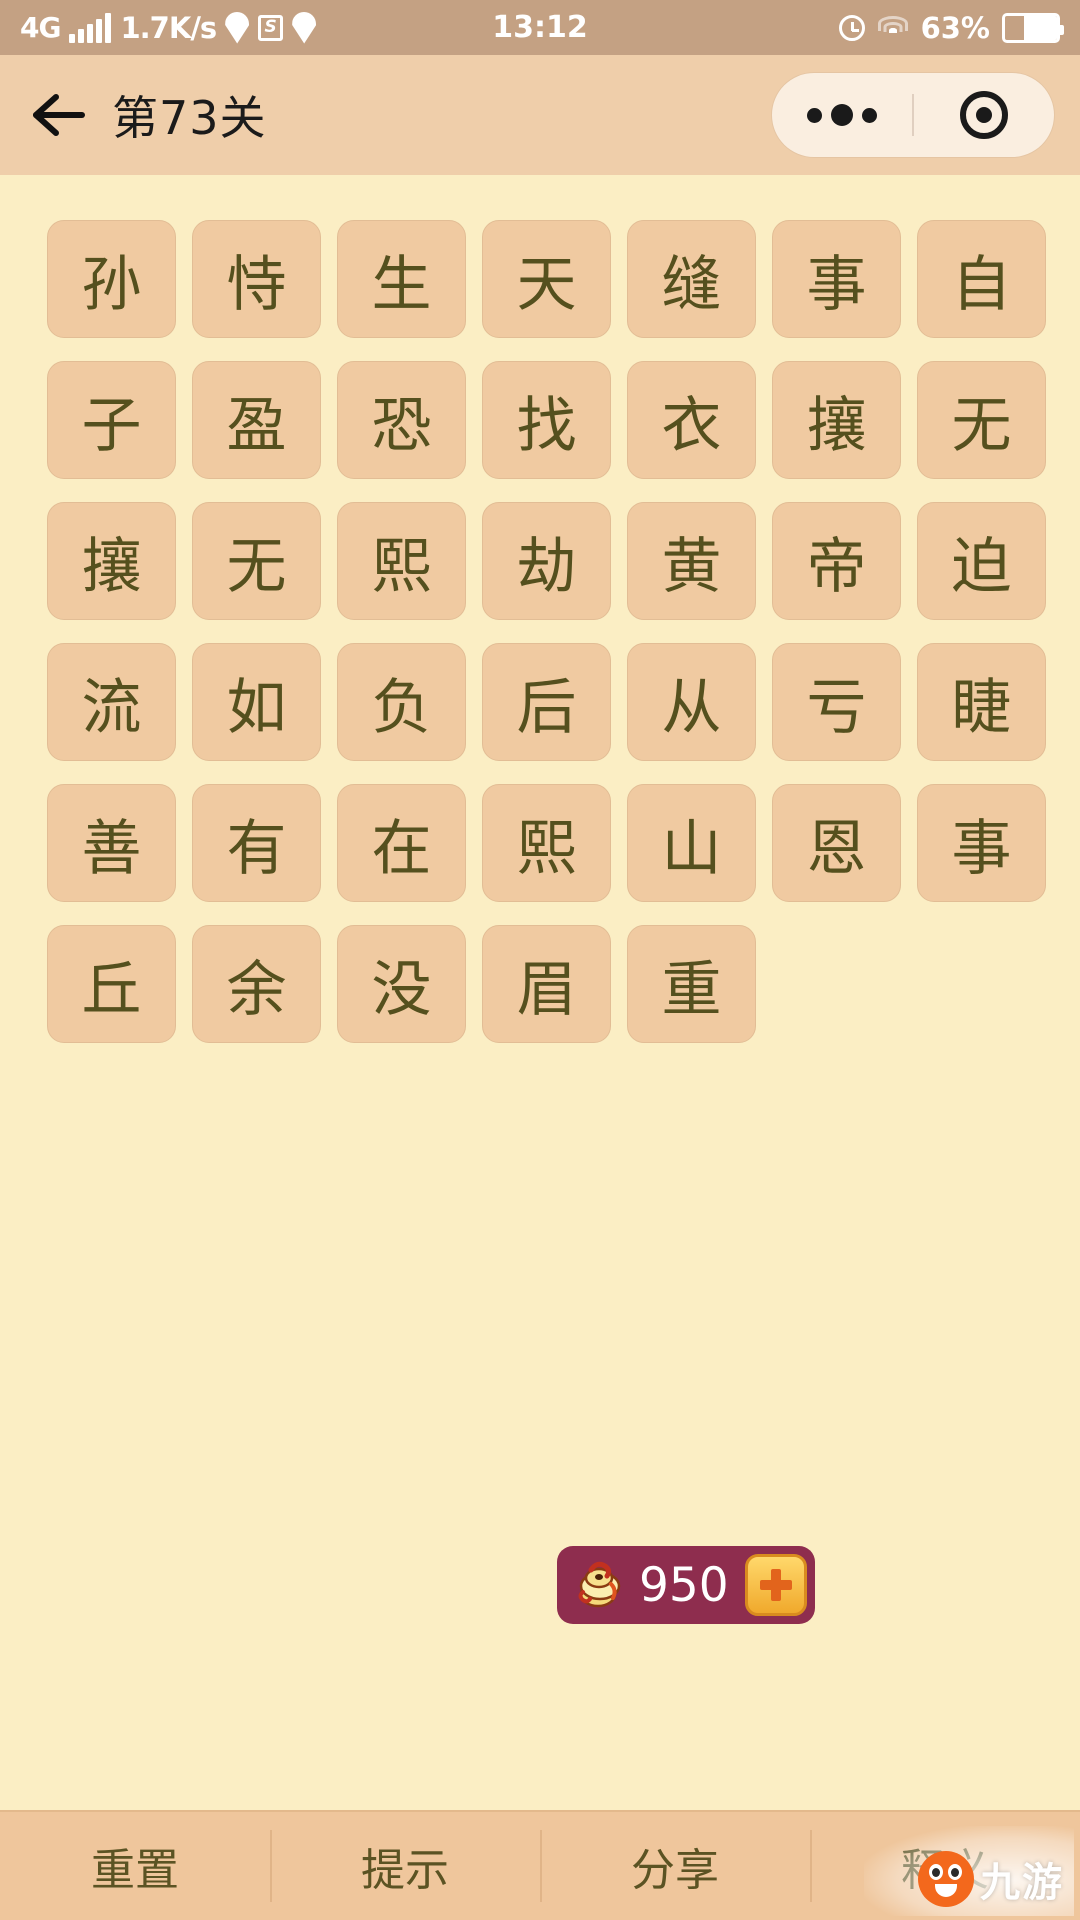 The image size is (1080, 1920). I want to click on coin-scroll-icon, so click(600, 1585).